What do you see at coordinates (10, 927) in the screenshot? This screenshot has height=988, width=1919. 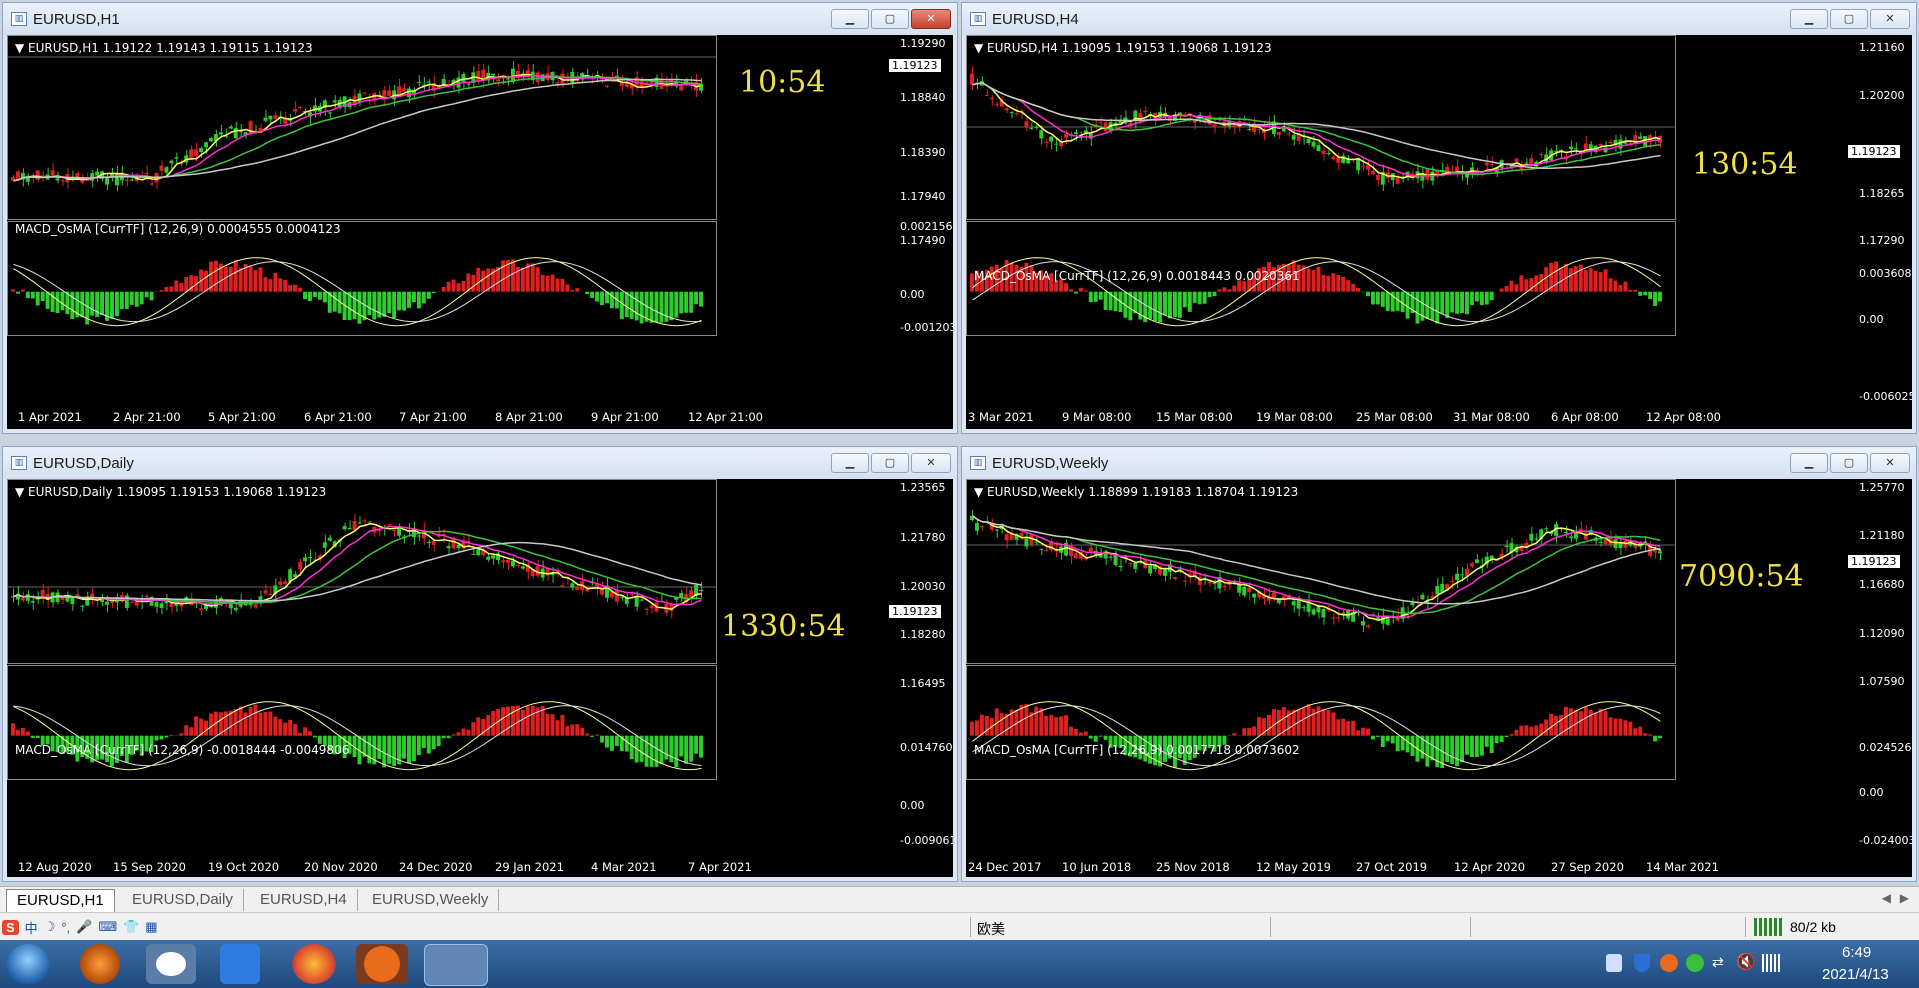 I see `sogou-ime-icon: S` at bounding box center [10, 927].